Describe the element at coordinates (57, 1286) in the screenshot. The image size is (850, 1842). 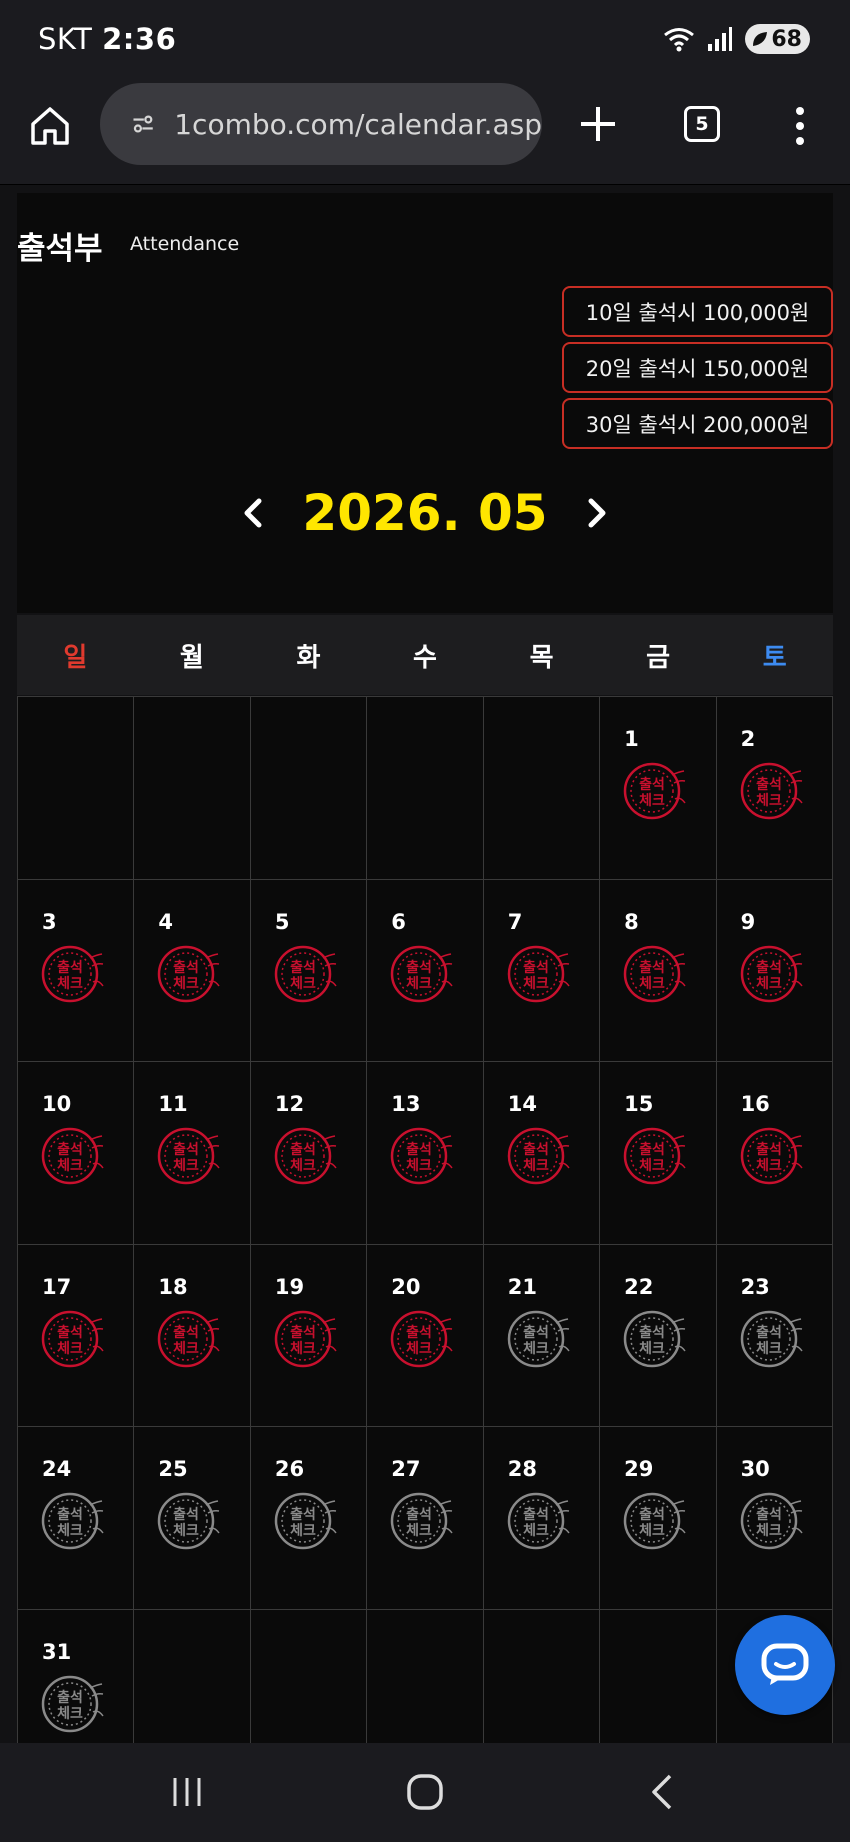
I see `day-number: 17` at that location.